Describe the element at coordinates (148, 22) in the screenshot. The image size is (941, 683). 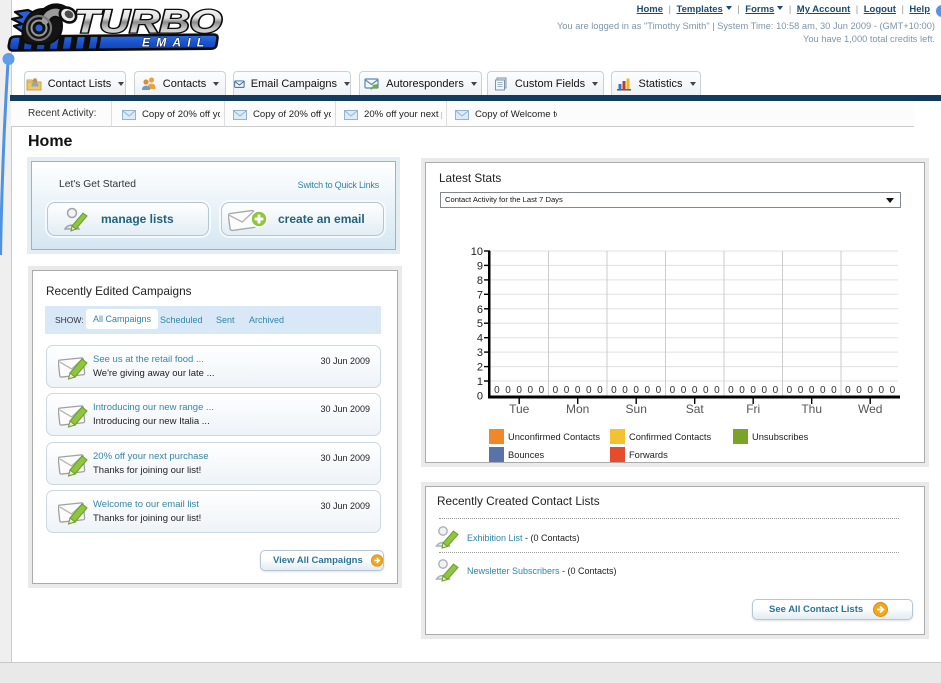
I see `svg-text: TURBO` at that location.